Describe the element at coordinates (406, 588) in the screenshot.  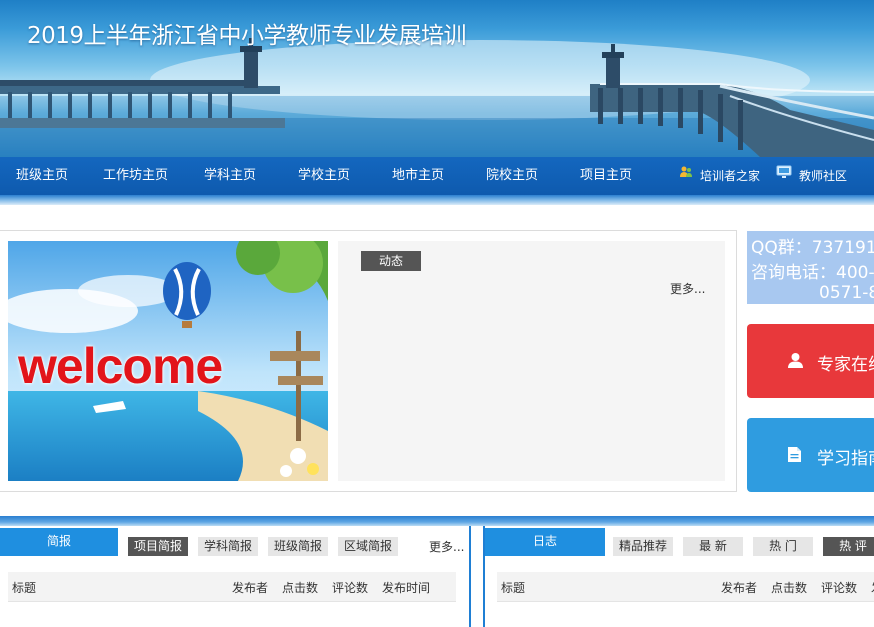
I see `column-publish-time: 发布时间` at that location.